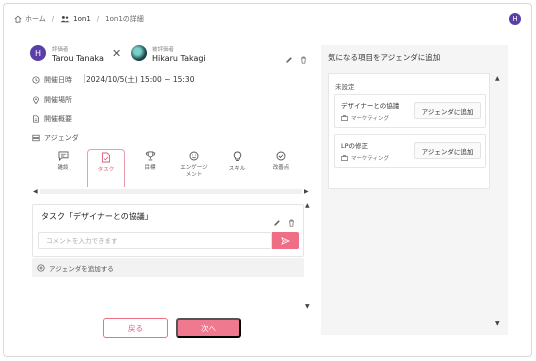  What do you see at coordinates (139, 53) in the screenshot?
I see `evaluatee-avatar` at bounding box center [139, 53].